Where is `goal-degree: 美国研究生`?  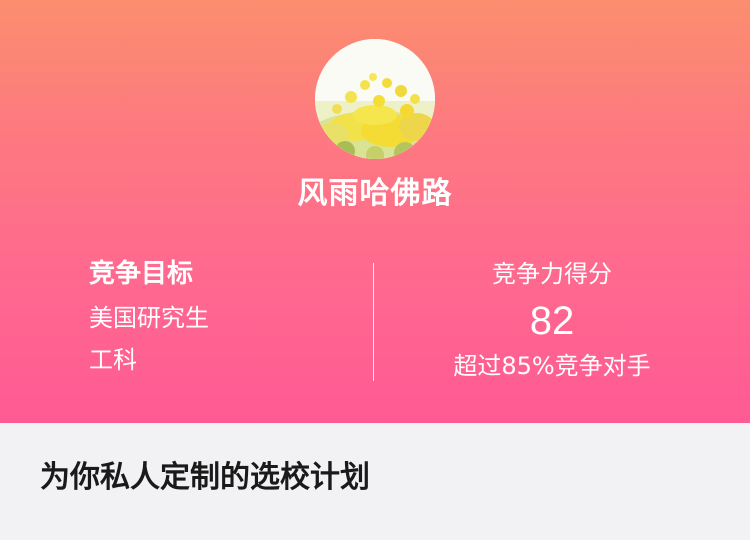 goal-degree: 美国研究生 is located at coordinates (149, 318).